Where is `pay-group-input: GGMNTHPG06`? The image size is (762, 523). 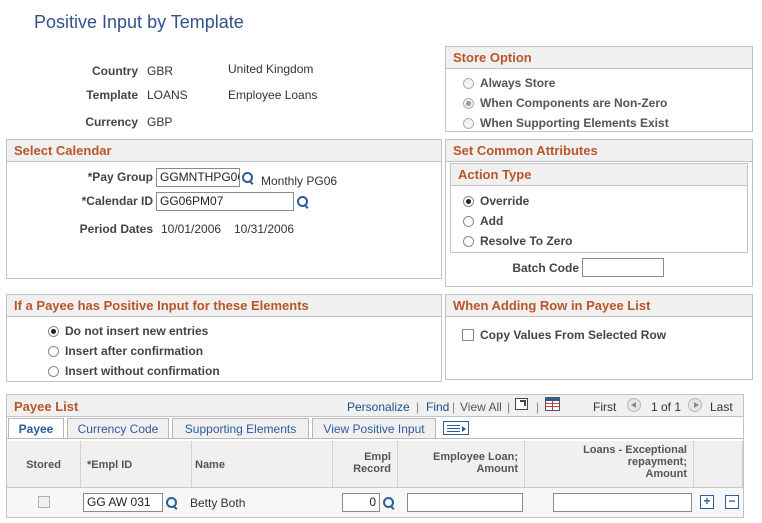 pay-group-input: GGMNTHPG06 is located at coordinates (198, 177).